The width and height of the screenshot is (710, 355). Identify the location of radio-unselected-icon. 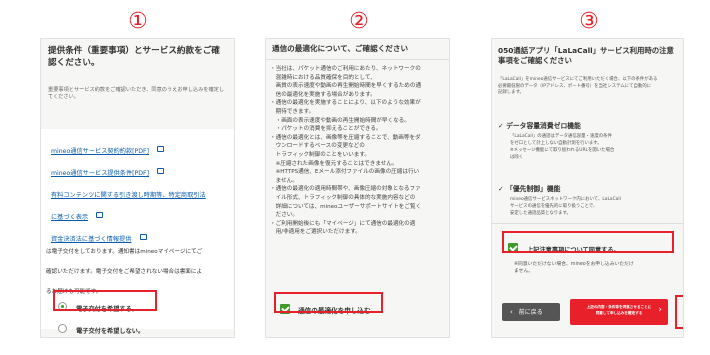
(62, 328).